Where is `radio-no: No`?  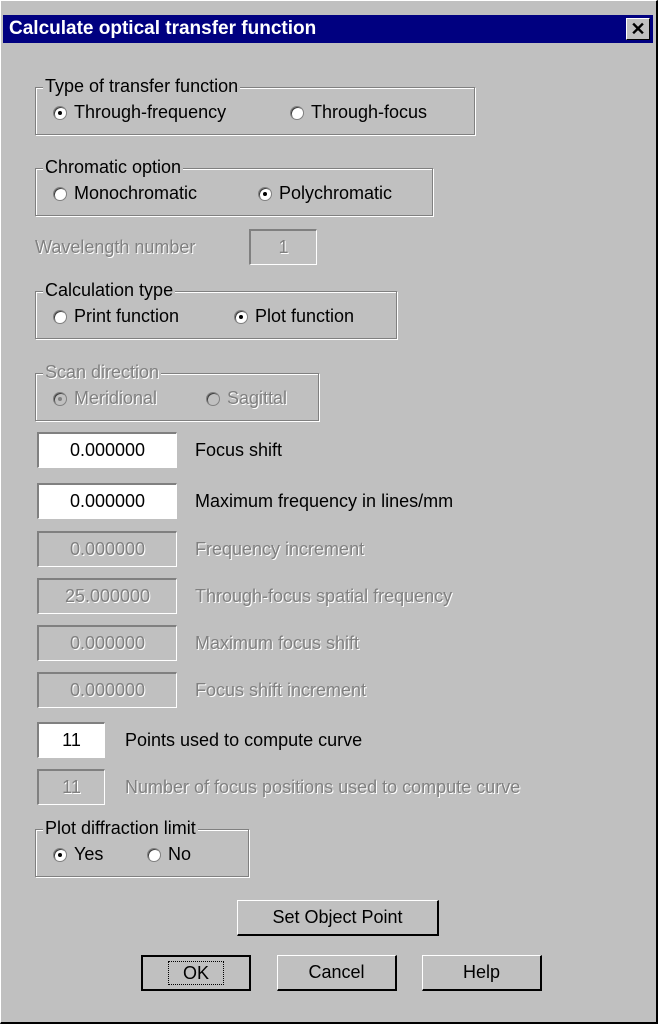 radio-no: No is located at coordinates (169, 854).